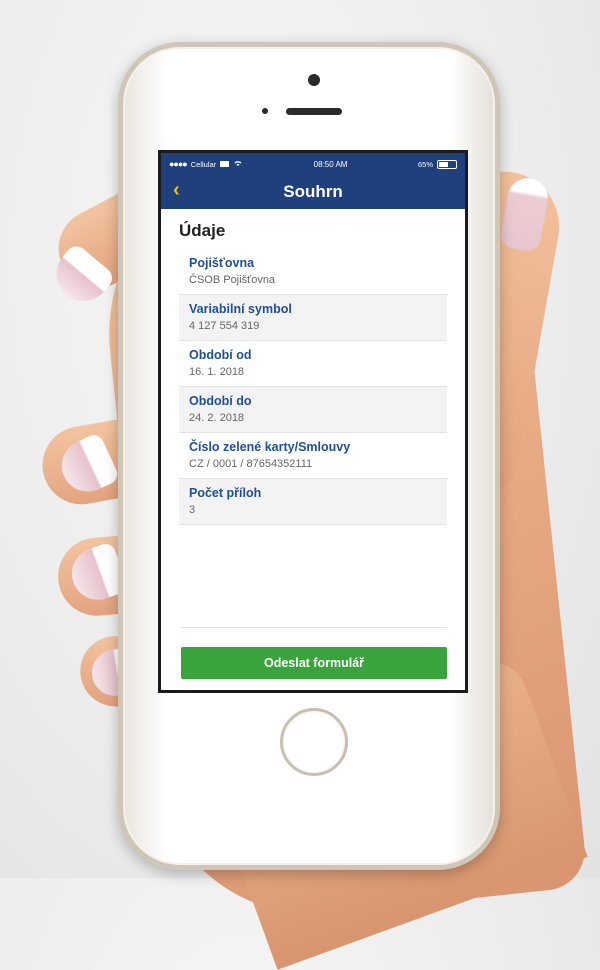 The image size is (600, 970). Describe the element at coordinates (225, 164) in the screenshot. I see `mail-icon` at that location.